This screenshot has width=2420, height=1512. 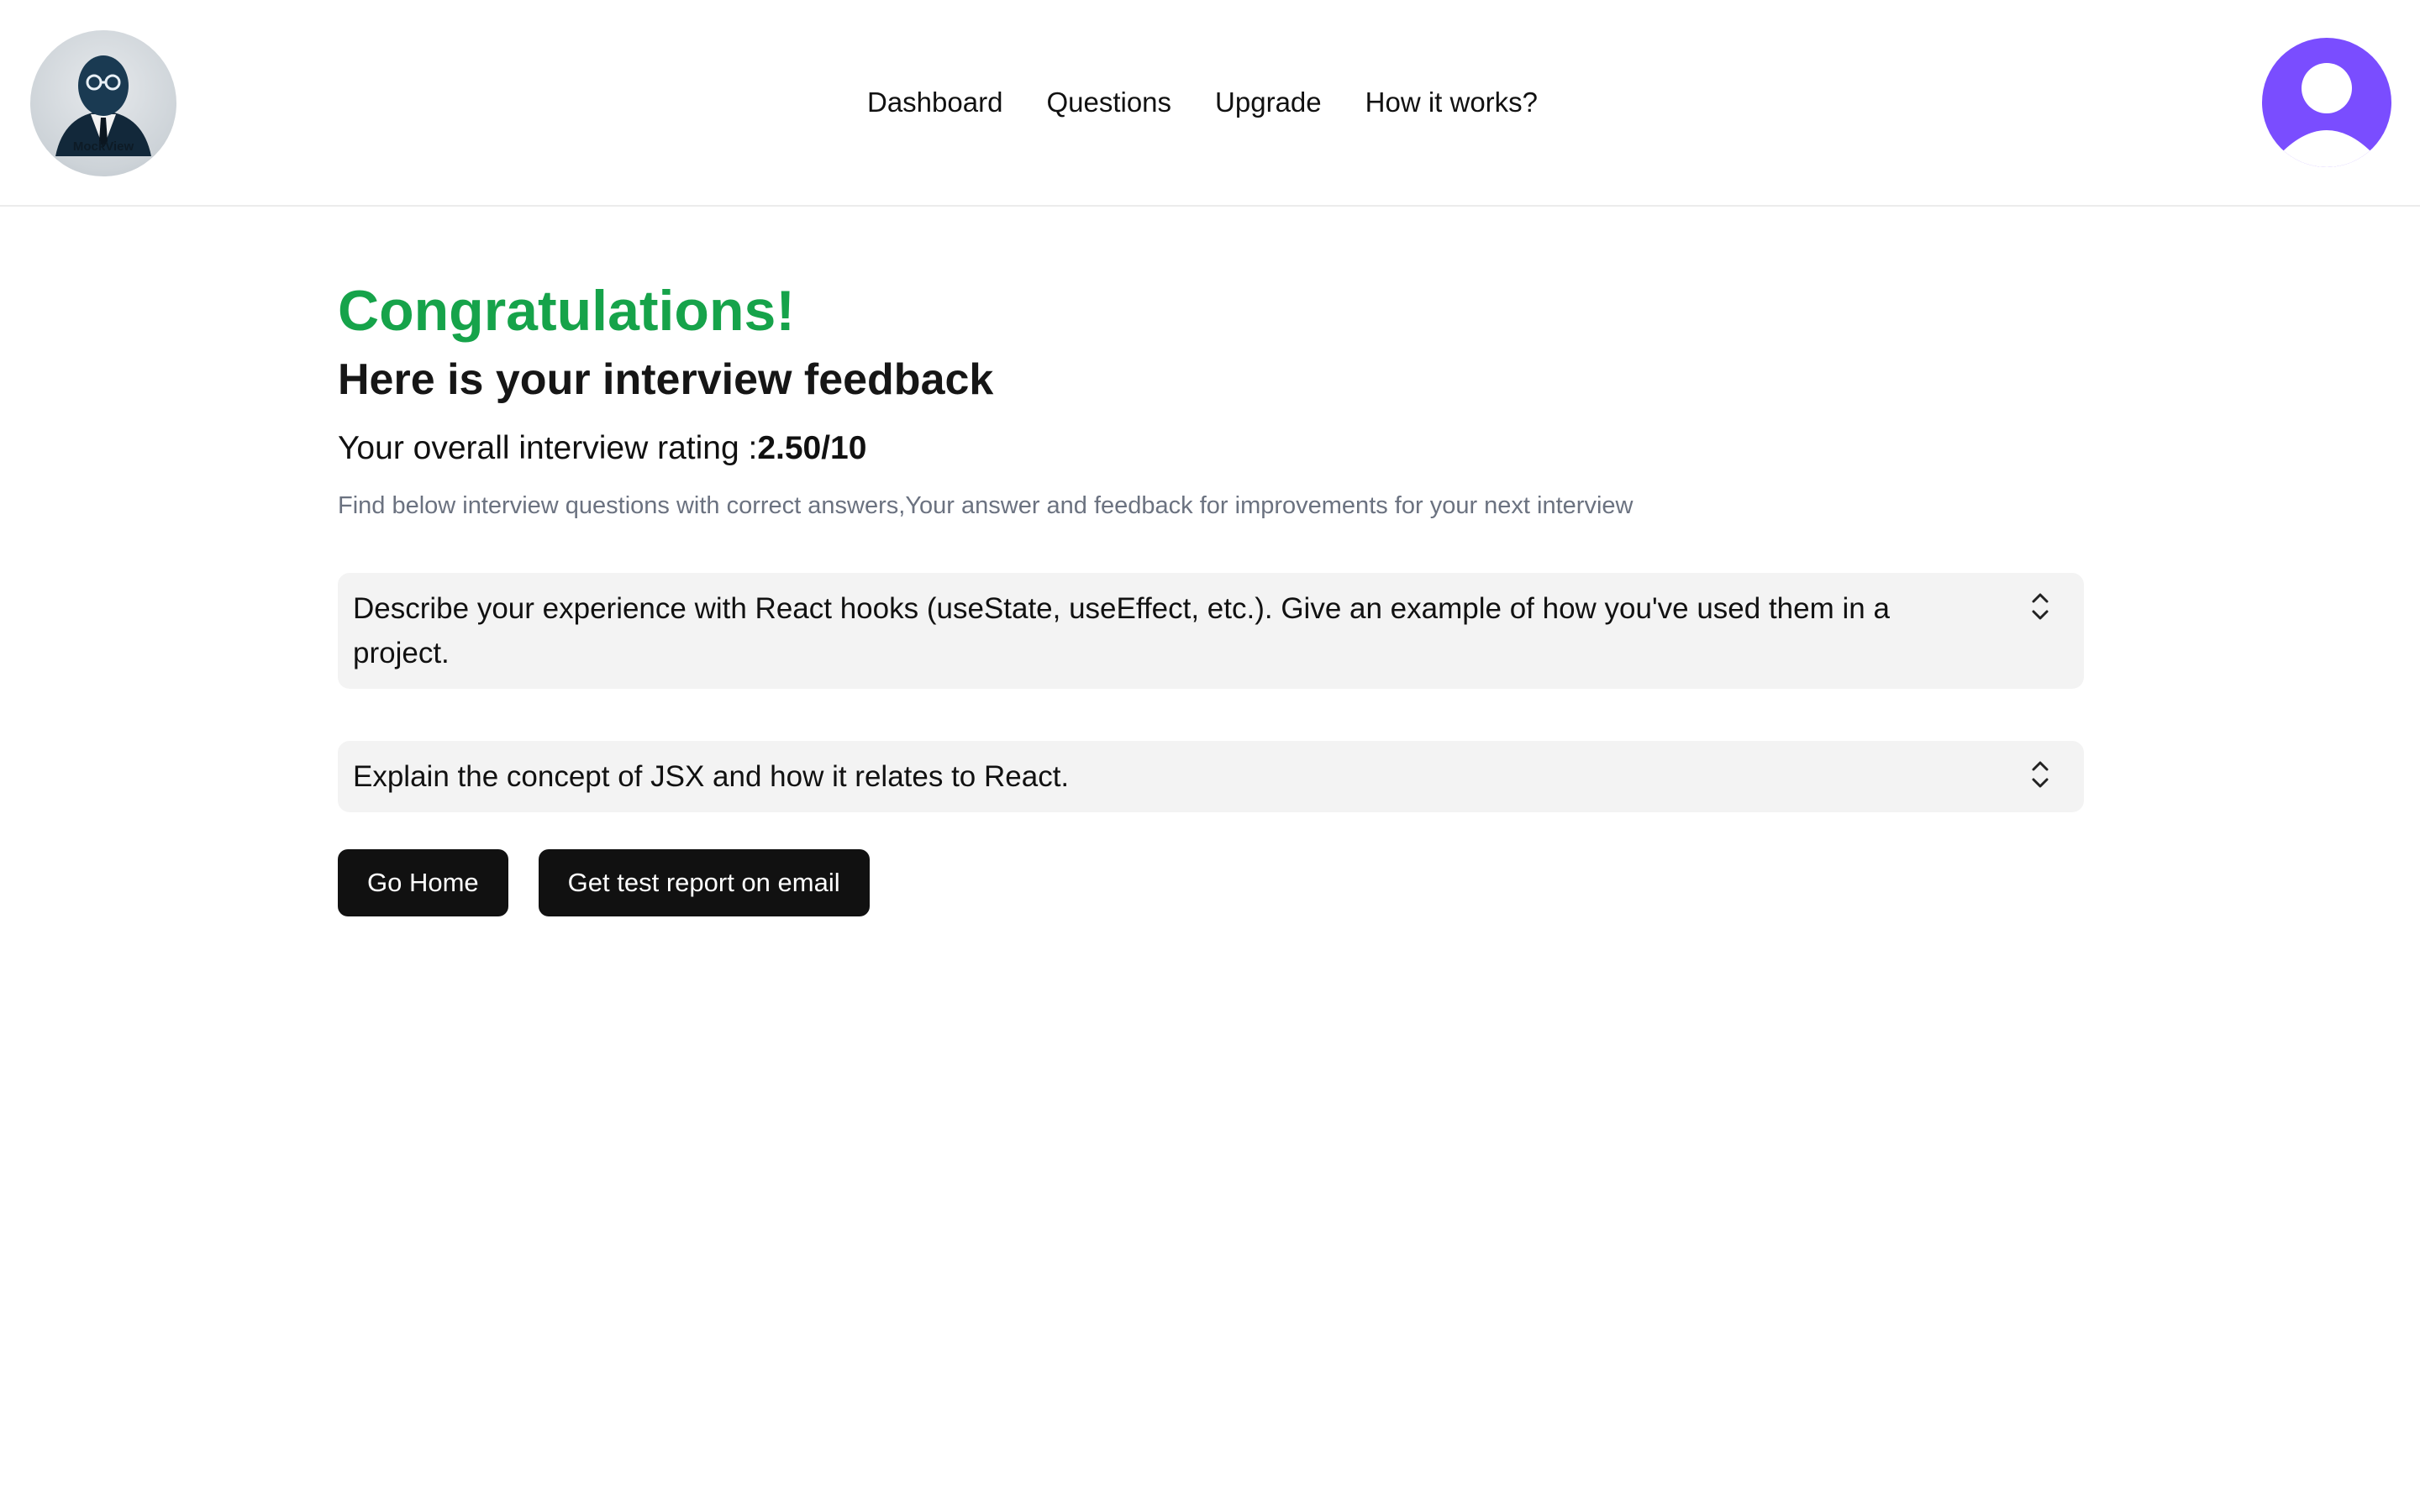 I want to click on nav-how-it-works: How it works?, so click(x=1451, y=102).